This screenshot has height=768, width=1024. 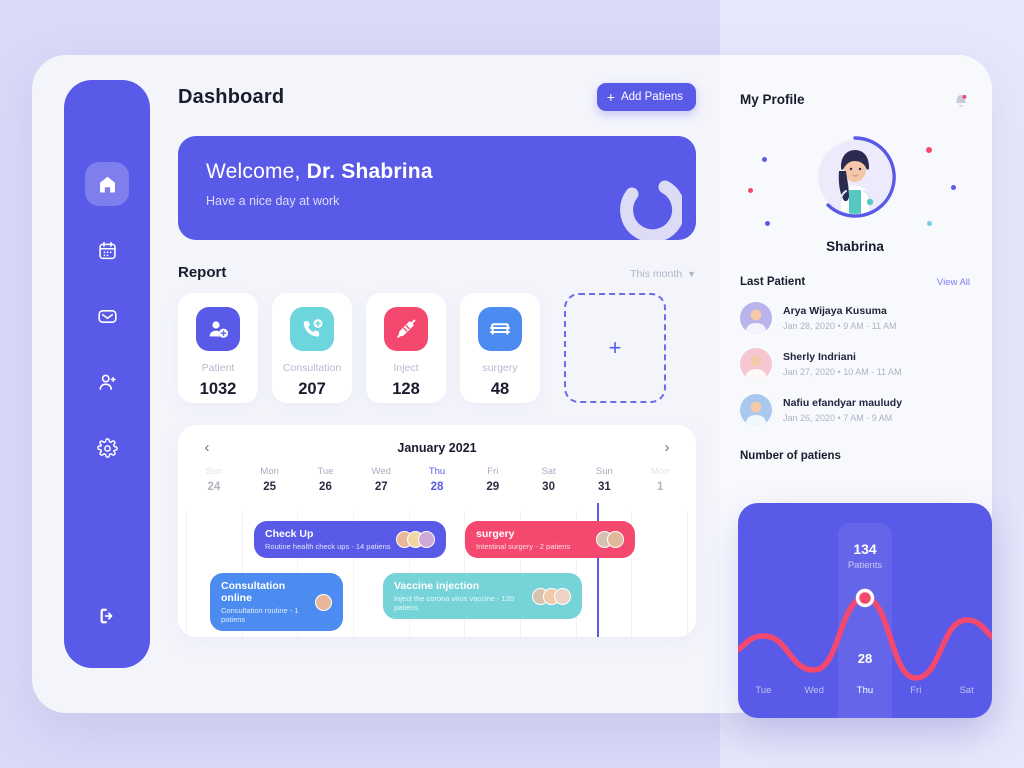 What do you see at coordinates (660, 479) in the screenshot?
I see `calendar-day-1: Mon 1` at bounding box center [660, 479].